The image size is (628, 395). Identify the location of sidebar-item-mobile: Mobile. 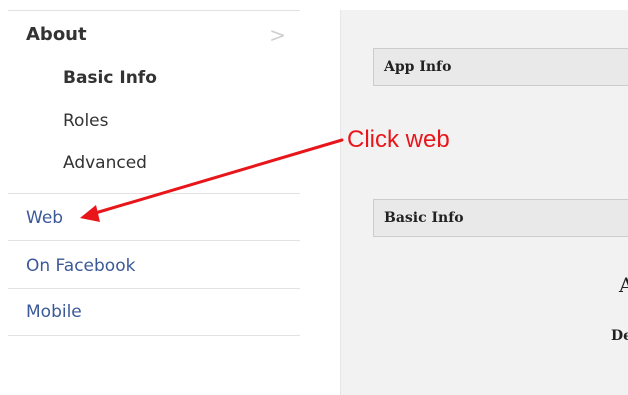
(54, 314).